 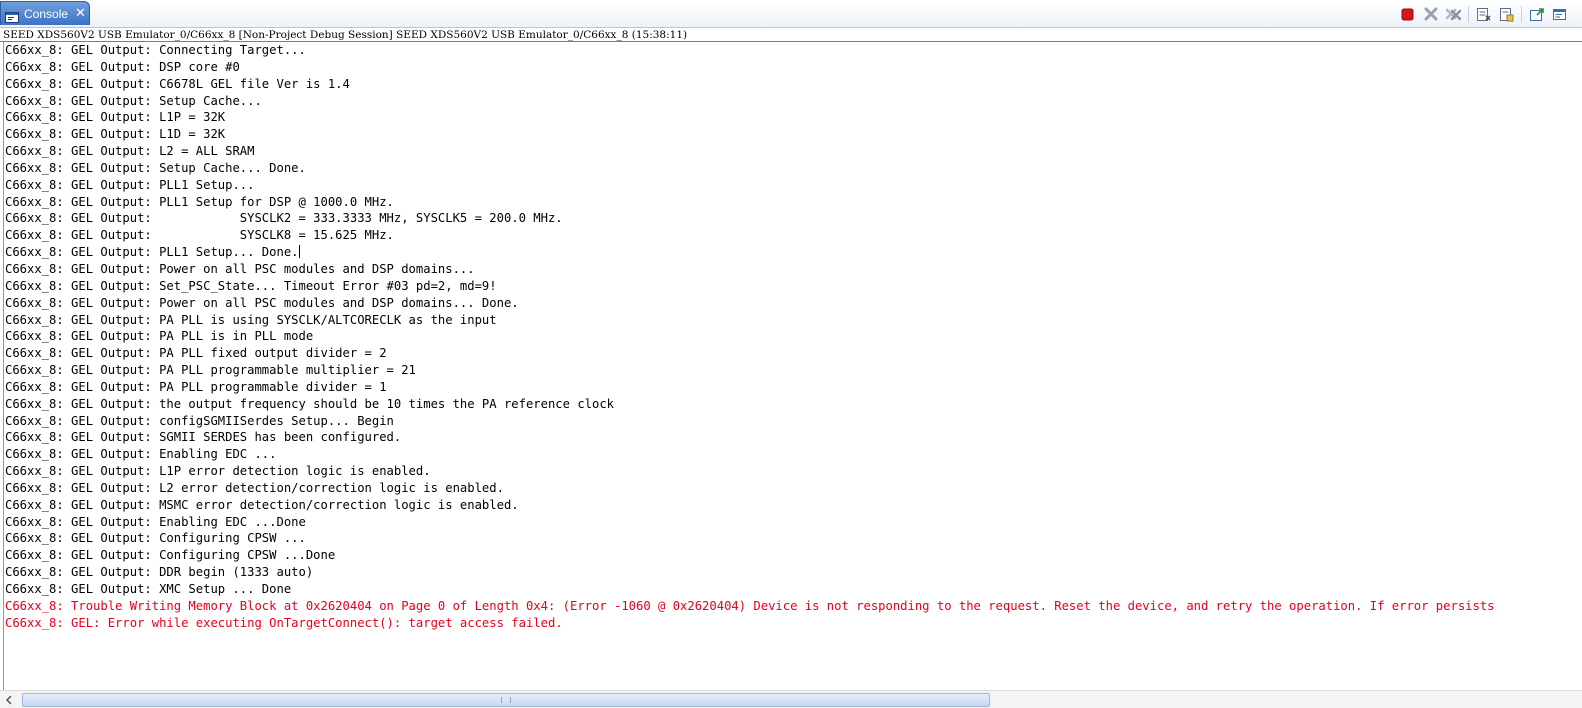 I want to click on scrollbar-thumb, so click(x=506, y=700).